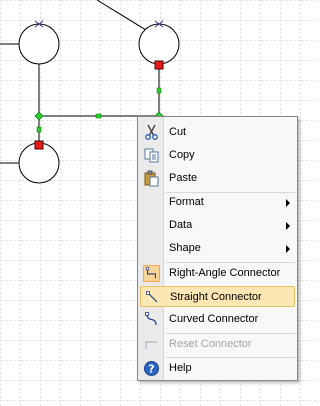  What do you see at coordinates (151, 319) in the screenshot?
I see `curved-connector-icon` at bounding box center [151, 319].